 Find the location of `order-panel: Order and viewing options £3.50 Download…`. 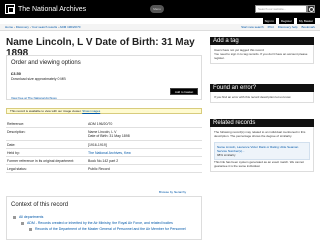

order-panel: Order and viewing options £3.50 Download… is located at coordinates (104, 77).